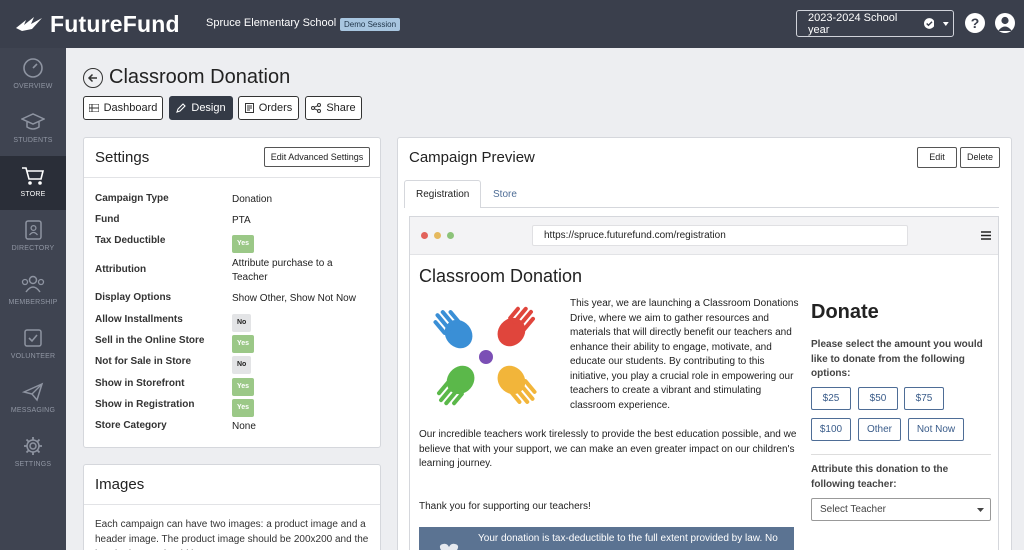 This screenshot has width=1024, height=550. Describe the element at coordinates (341, 108) in the screenshot. I see `share-label: Share` at that location.